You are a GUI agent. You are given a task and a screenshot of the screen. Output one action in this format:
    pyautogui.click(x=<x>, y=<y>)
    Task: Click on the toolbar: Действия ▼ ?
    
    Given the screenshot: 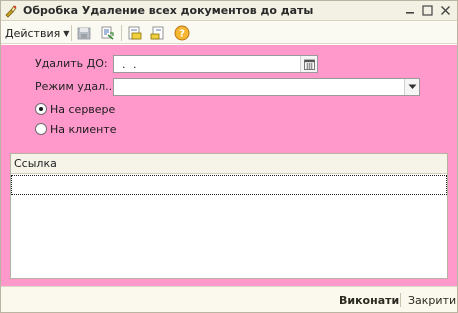 What is the action you would take?
    pyautogui.click(x=229, y=33)
    